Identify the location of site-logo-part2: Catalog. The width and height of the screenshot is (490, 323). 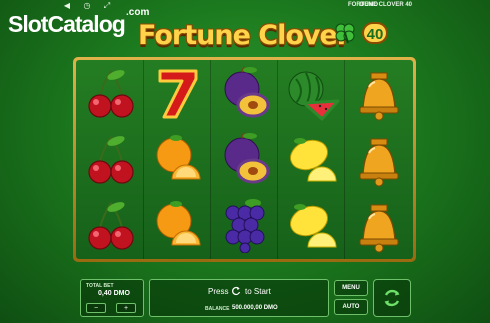
(86, 24).